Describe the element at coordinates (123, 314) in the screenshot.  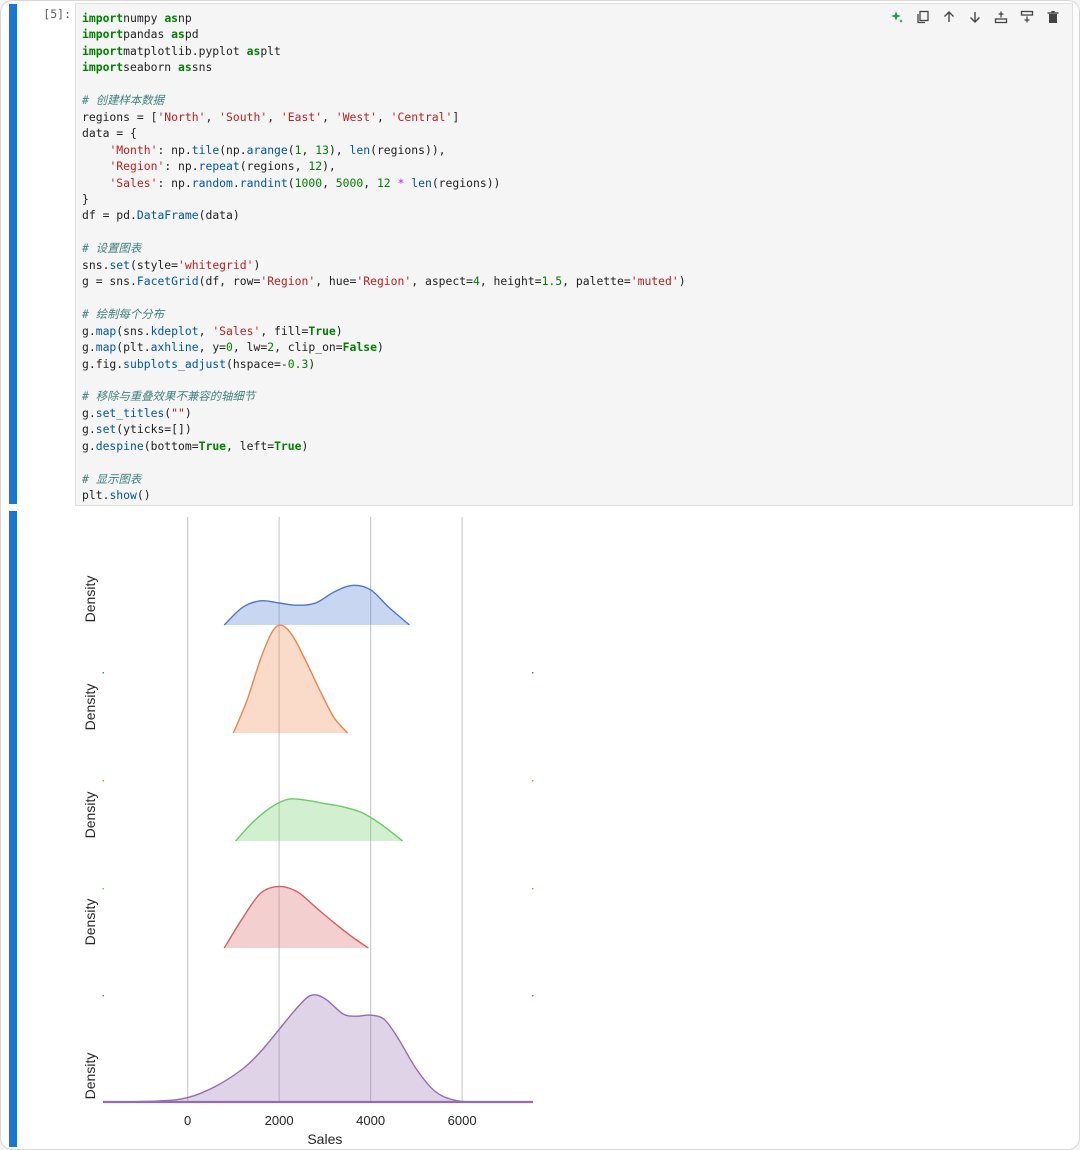
I see `code-line: # 绘制每个分布` at that location.